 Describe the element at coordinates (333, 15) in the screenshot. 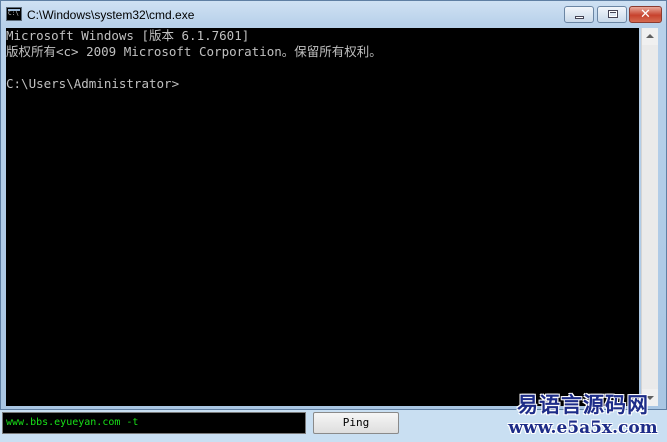

I see `title-bar: C:\Windows\system32\cmd.exe ✕` at that location.